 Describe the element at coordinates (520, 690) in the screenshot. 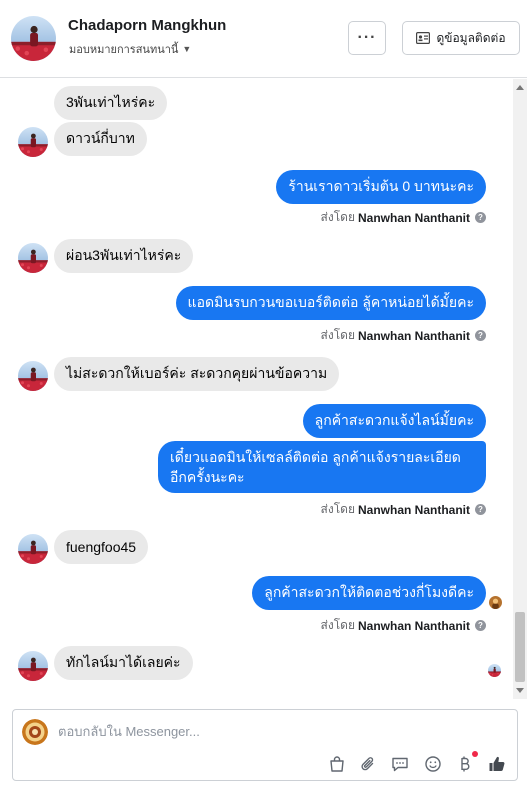

I see `scroll-down-arrow-icon` at that location.